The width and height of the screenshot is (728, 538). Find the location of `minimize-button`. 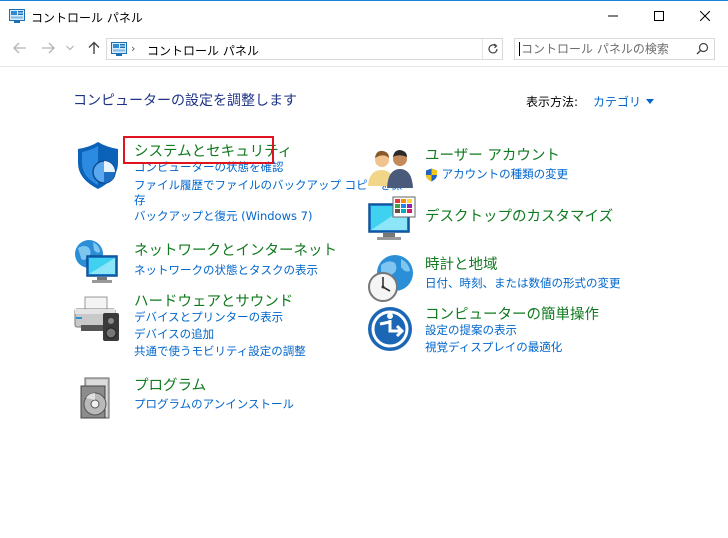

minimize-button is located at coordinates (613, 16).